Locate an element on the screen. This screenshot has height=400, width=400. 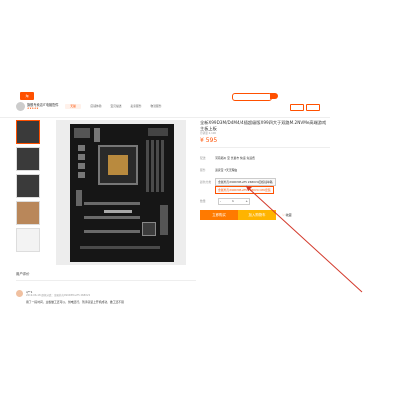
shop-badge-service: 卖家服务 is located at coordinates (136, 106).